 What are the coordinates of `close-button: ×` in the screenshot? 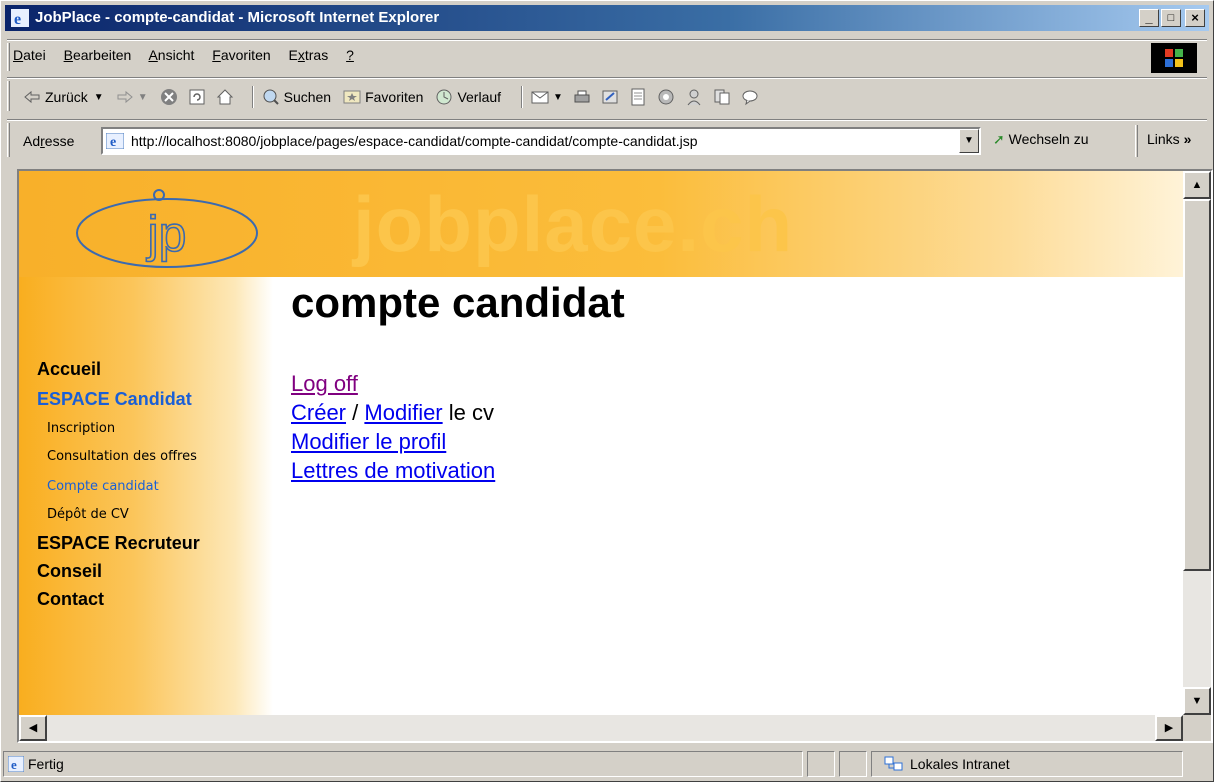 It's located at (1195, 18).